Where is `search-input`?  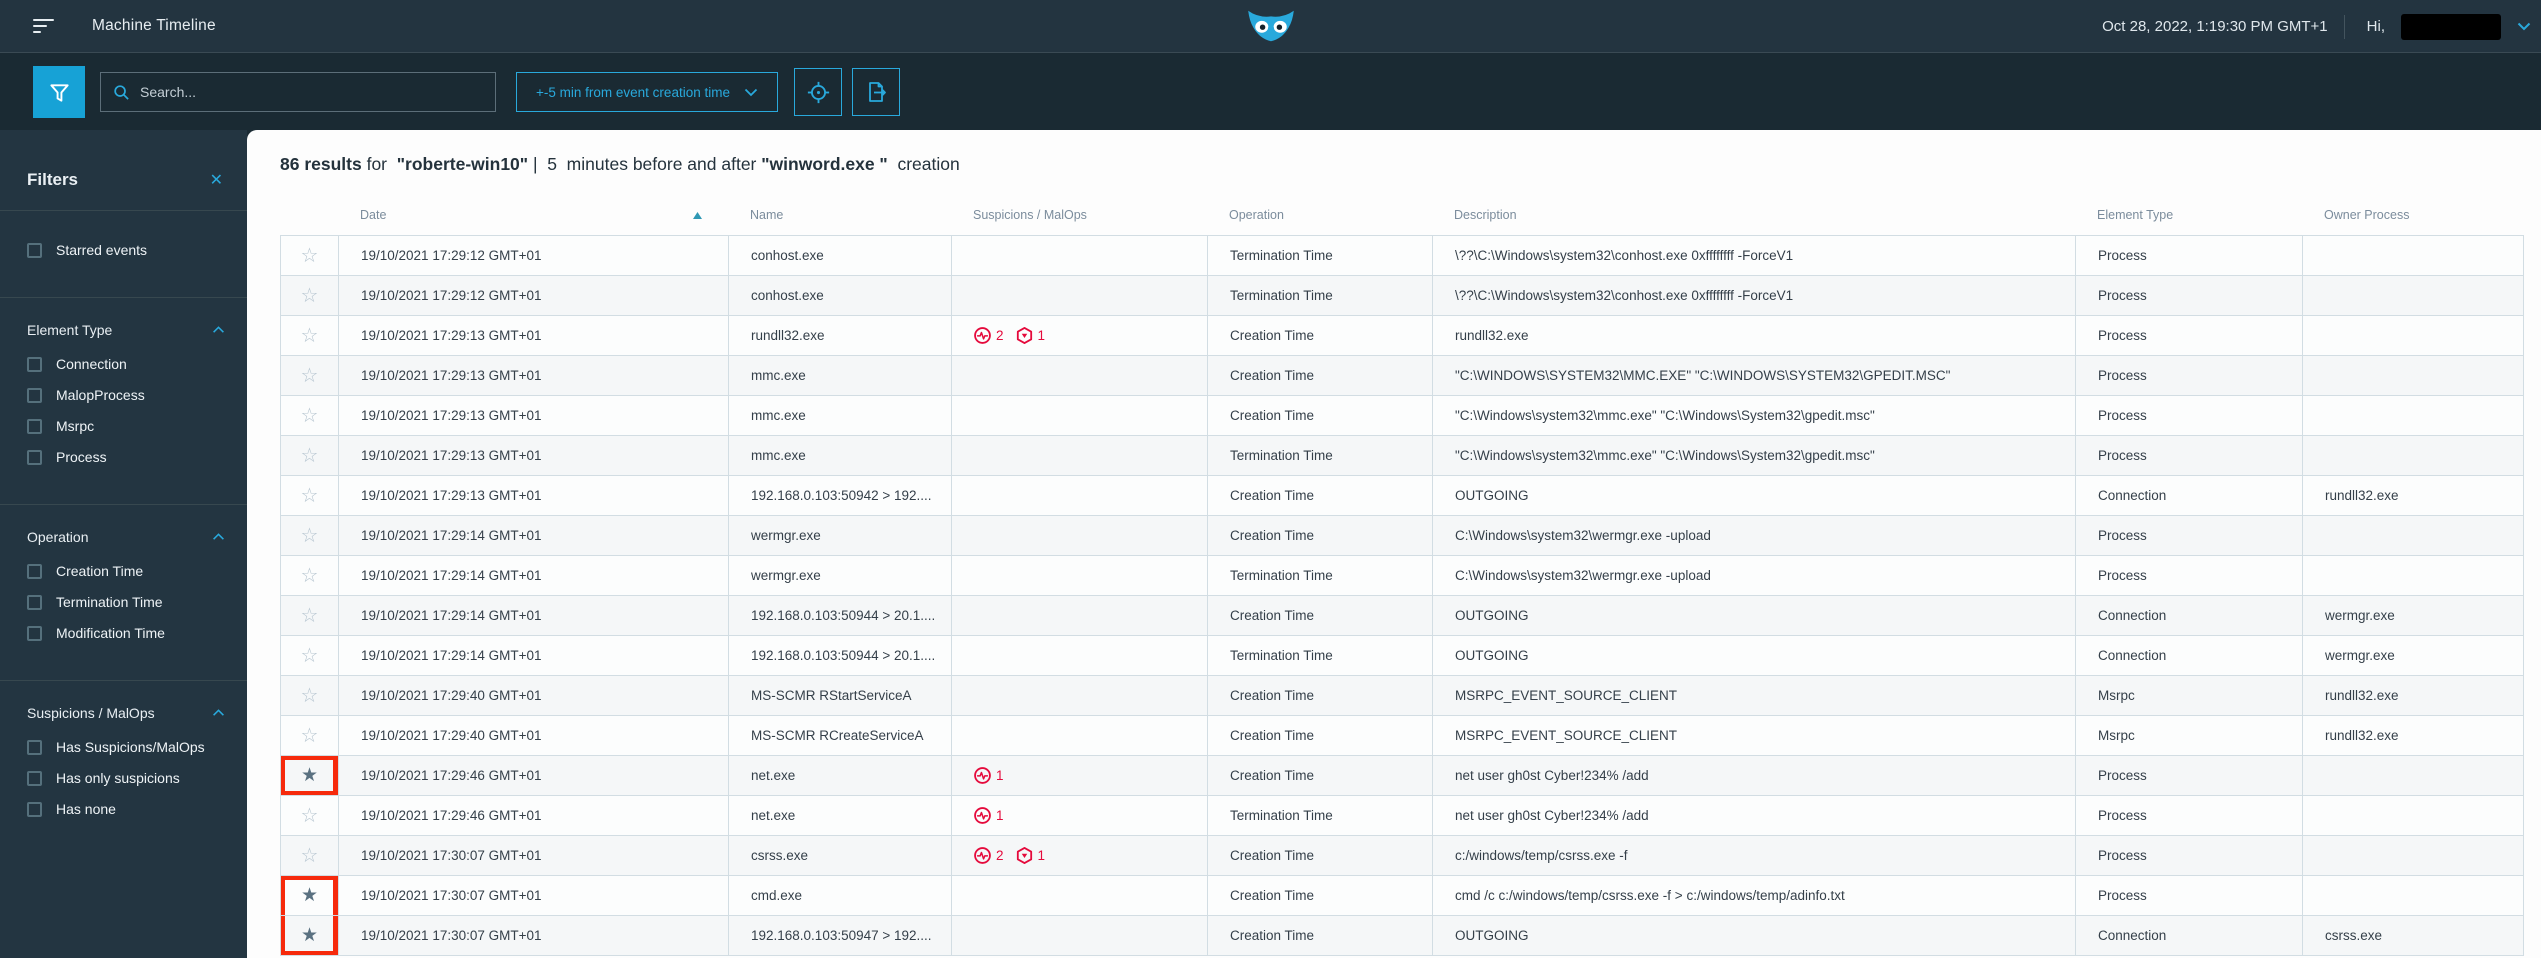
search-input is located at coordinates (311, 92).